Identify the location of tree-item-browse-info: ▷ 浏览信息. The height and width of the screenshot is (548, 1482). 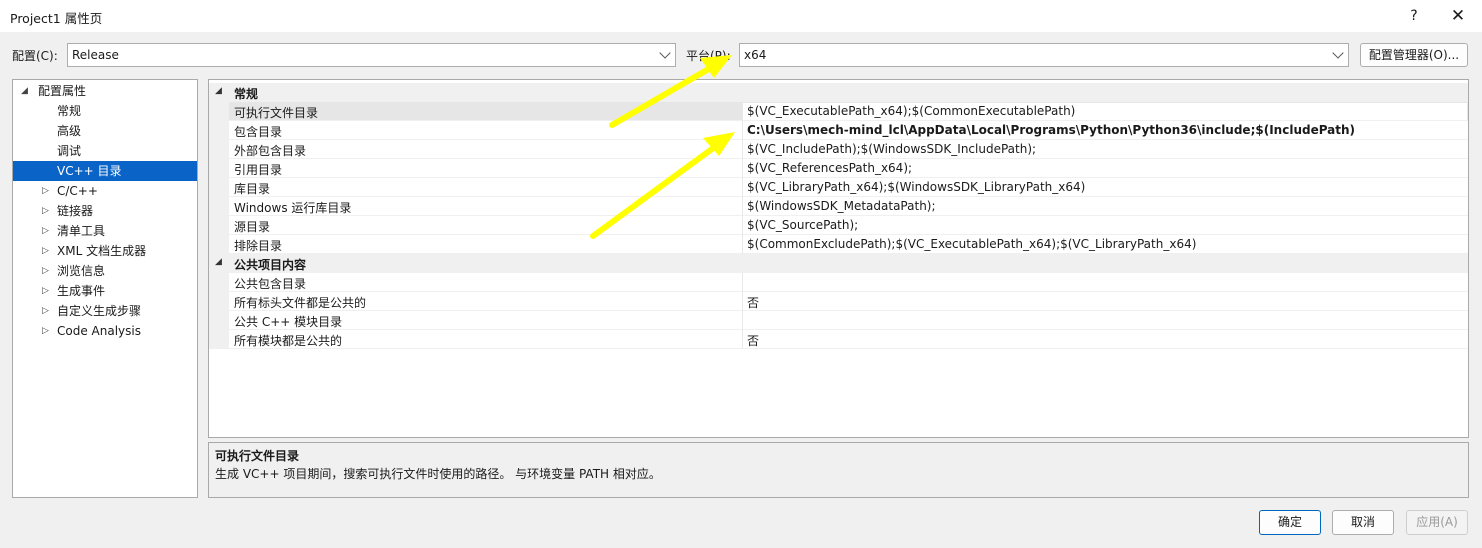
(105, 271).